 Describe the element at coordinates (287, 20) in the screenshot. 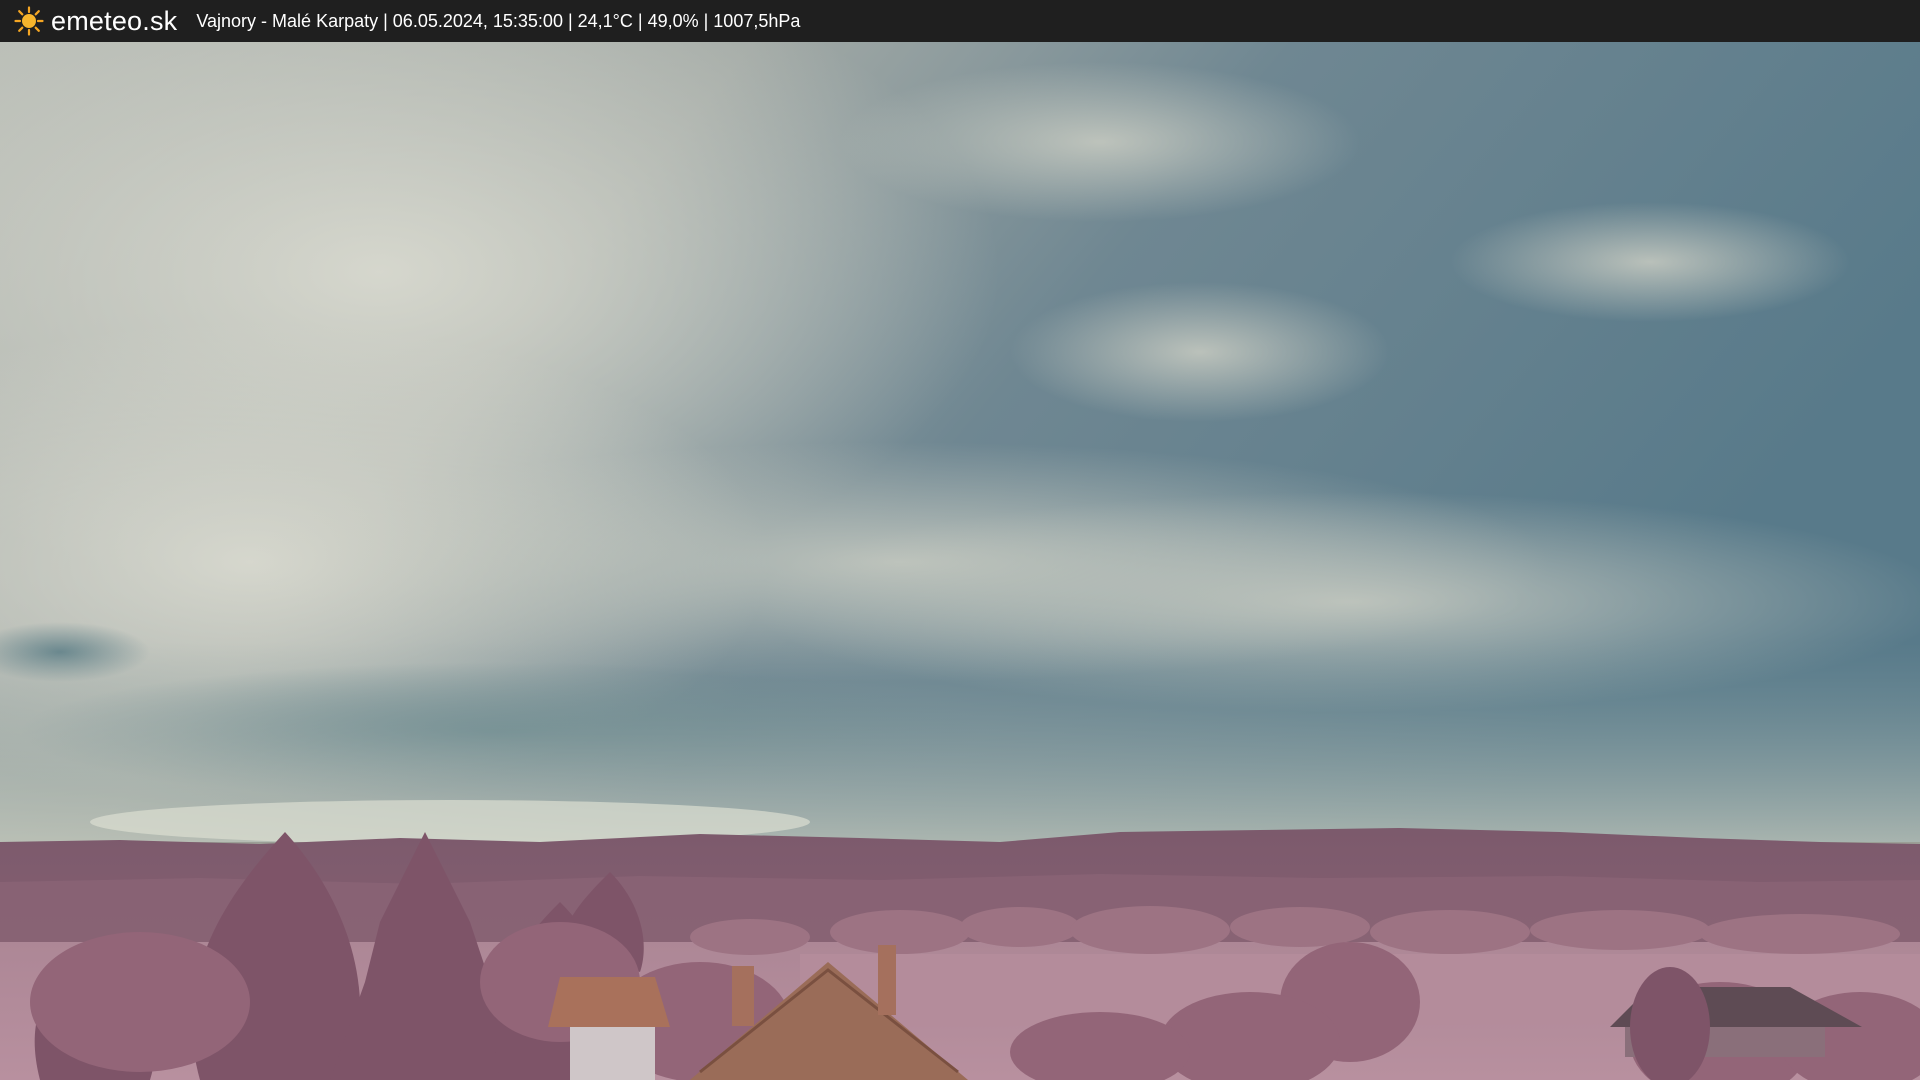

I see `station-location: Vajnory - Malé Karpaty` at that location.